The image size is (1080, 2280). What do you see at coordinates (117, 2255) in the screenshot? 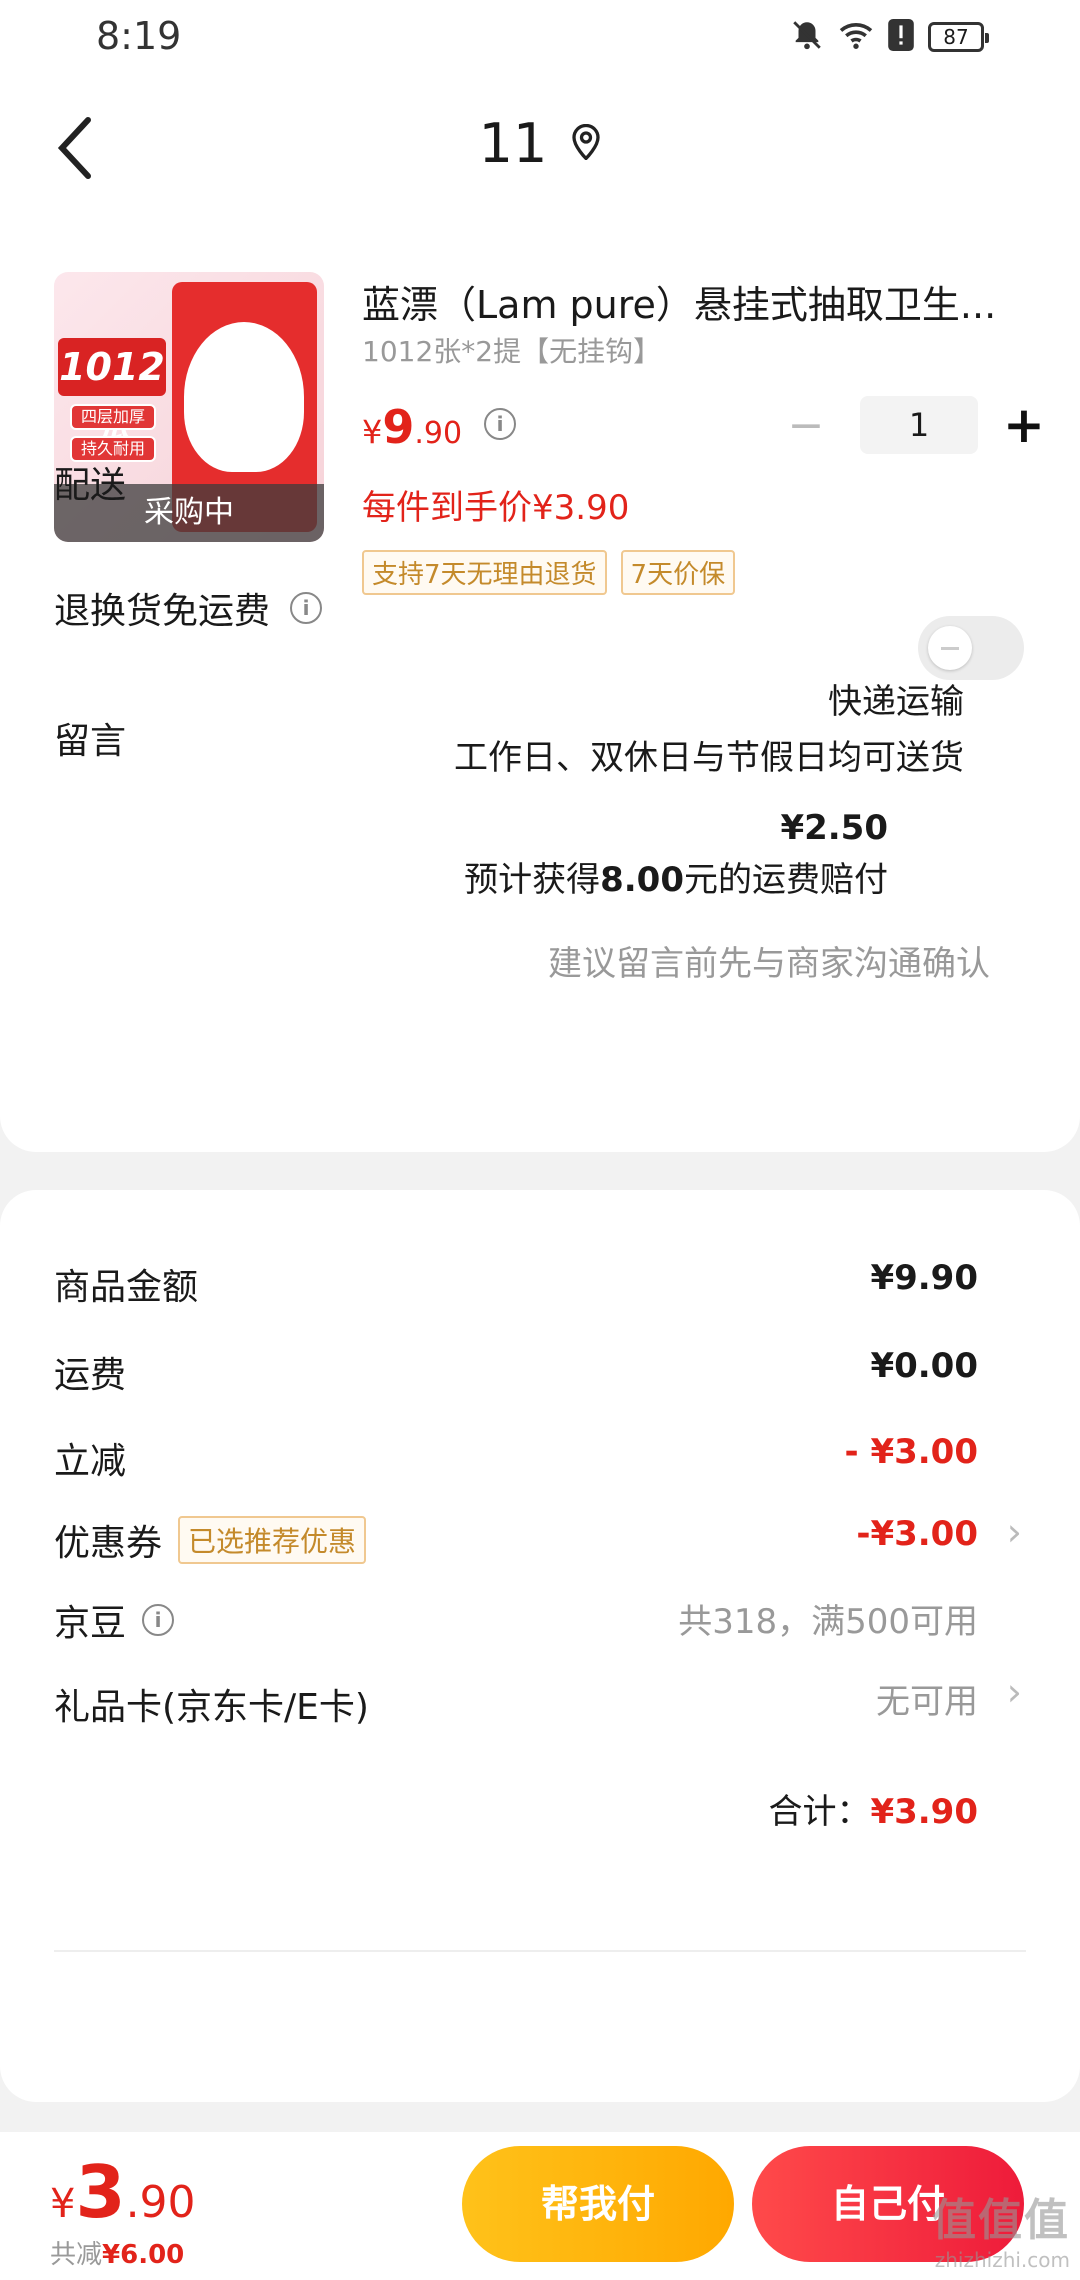
I see `total-saved: 共减¥6.00` at bounding box center [117, 2255].